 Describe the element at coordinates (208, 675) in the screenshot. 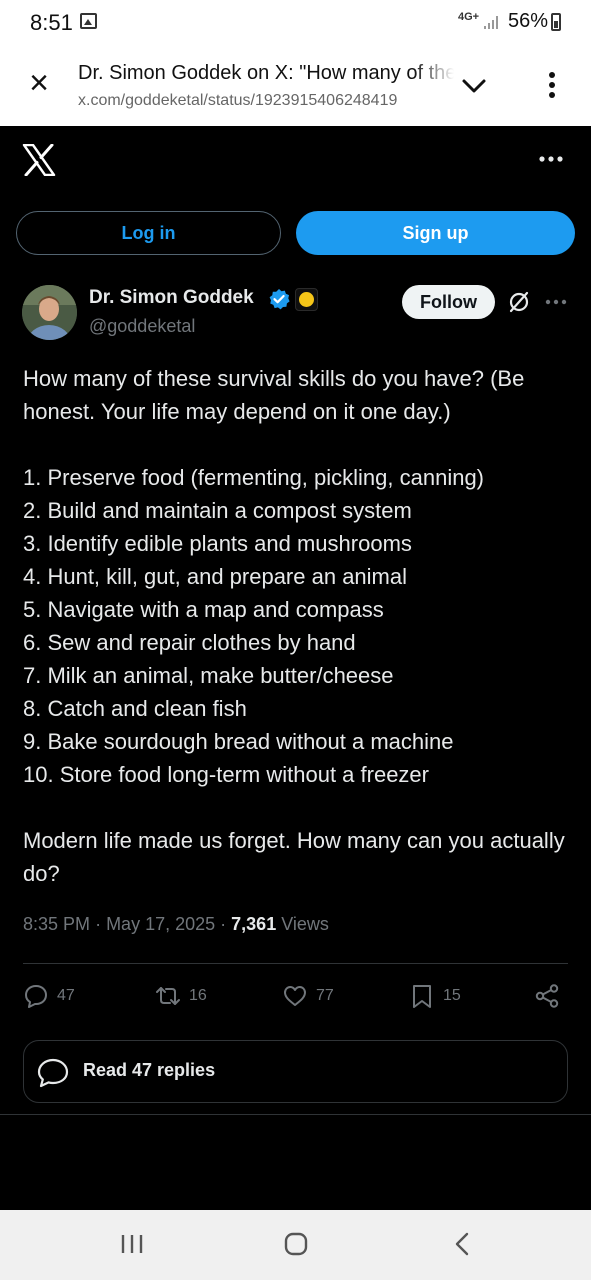

I see `list-item: 7. Milk an animal, make butter/cheese` at that location.